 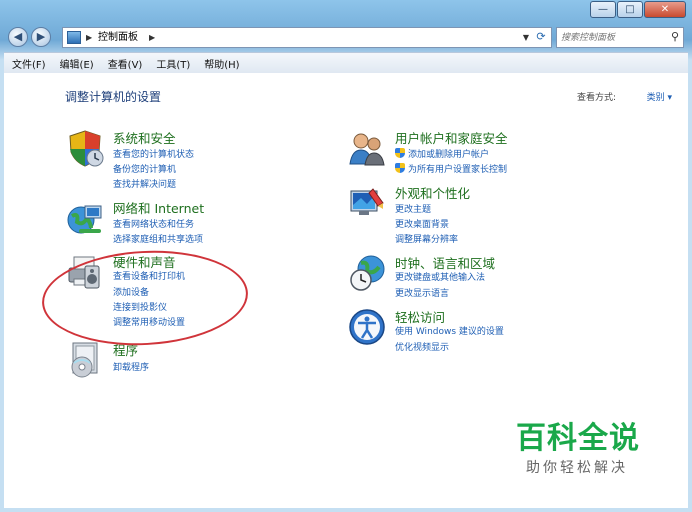 What do you see at coordinates (346, 63) in the screenshot?
I see `menu-bar: 文件(F) 编辑(E) 查看(V) 工具(T) 帮助(H)` at bounding box center [346, 63].